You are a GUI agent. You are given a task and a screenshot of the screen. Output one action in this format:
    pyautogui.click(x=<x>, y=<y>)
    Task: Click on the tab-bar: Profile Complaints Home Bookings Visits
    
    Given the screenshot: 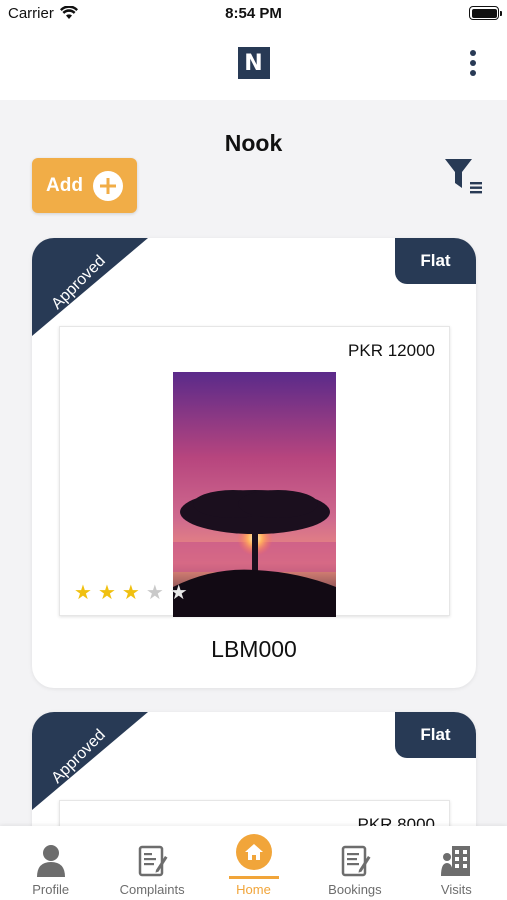 What is the action you would take?
    pyautogui.click(x=253, y=863)
    